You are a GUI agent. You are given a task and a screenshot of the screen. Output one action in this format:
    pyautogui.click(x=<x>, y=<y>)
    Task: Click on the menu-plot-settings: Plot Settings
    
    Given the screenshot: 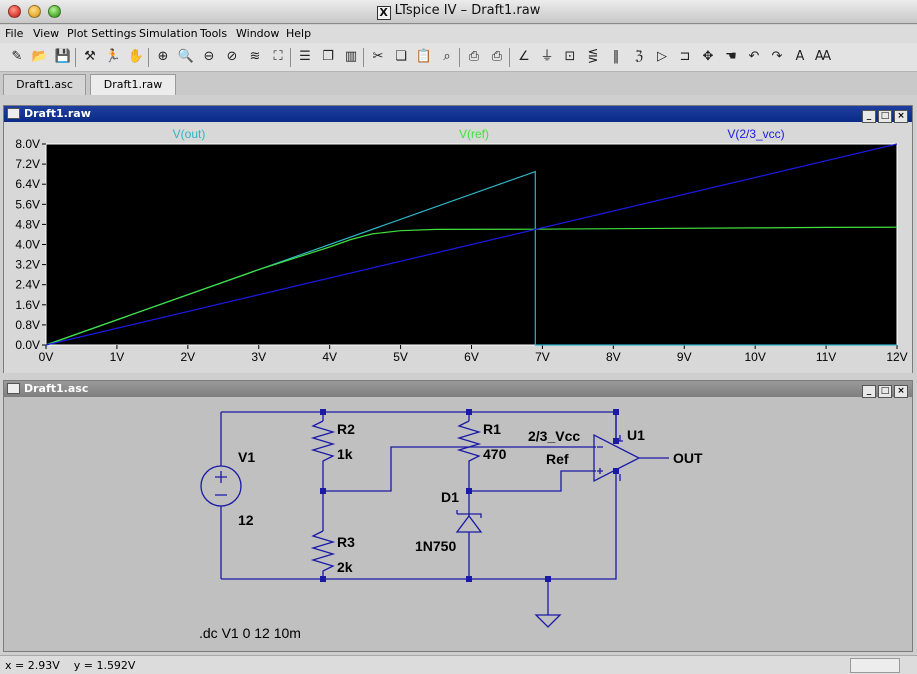 What is the action you would take?
    pyautogui.click(x=101, y=33)
    